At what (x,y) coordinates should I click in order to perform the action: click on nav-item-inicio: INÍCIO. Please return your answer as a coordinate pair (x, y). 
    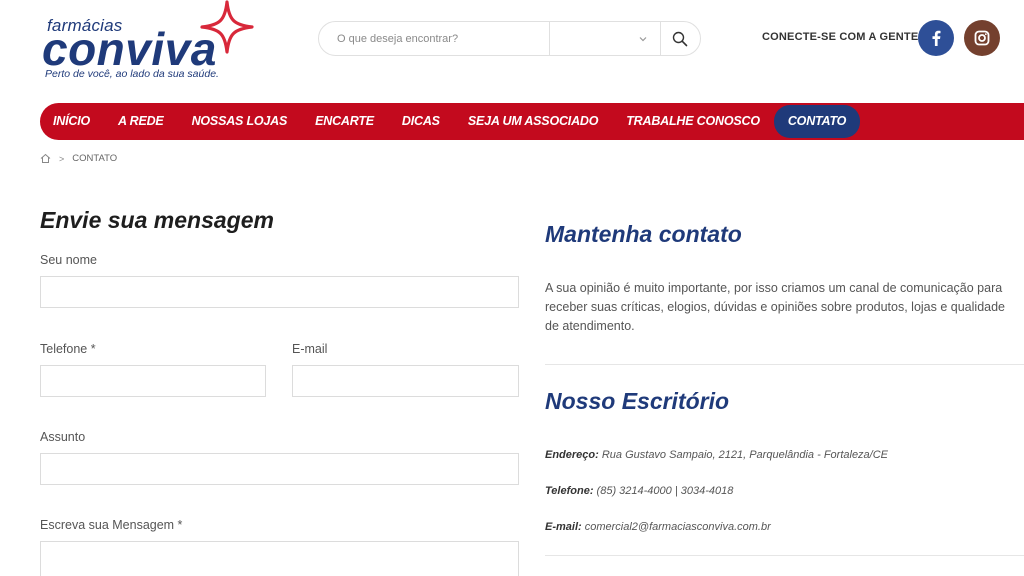
    Looking at the image, I should click on (78, 121).